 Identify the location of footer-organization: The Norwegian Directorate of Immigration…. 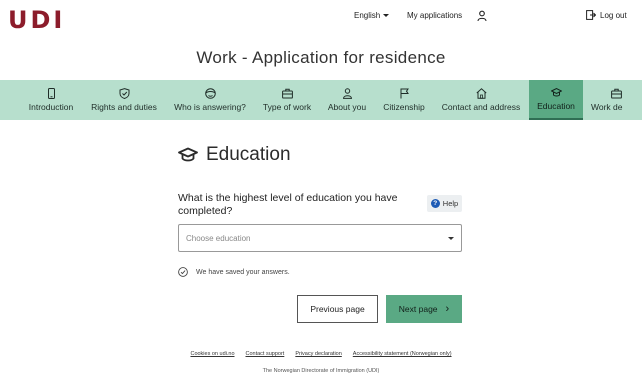
(321, 371).